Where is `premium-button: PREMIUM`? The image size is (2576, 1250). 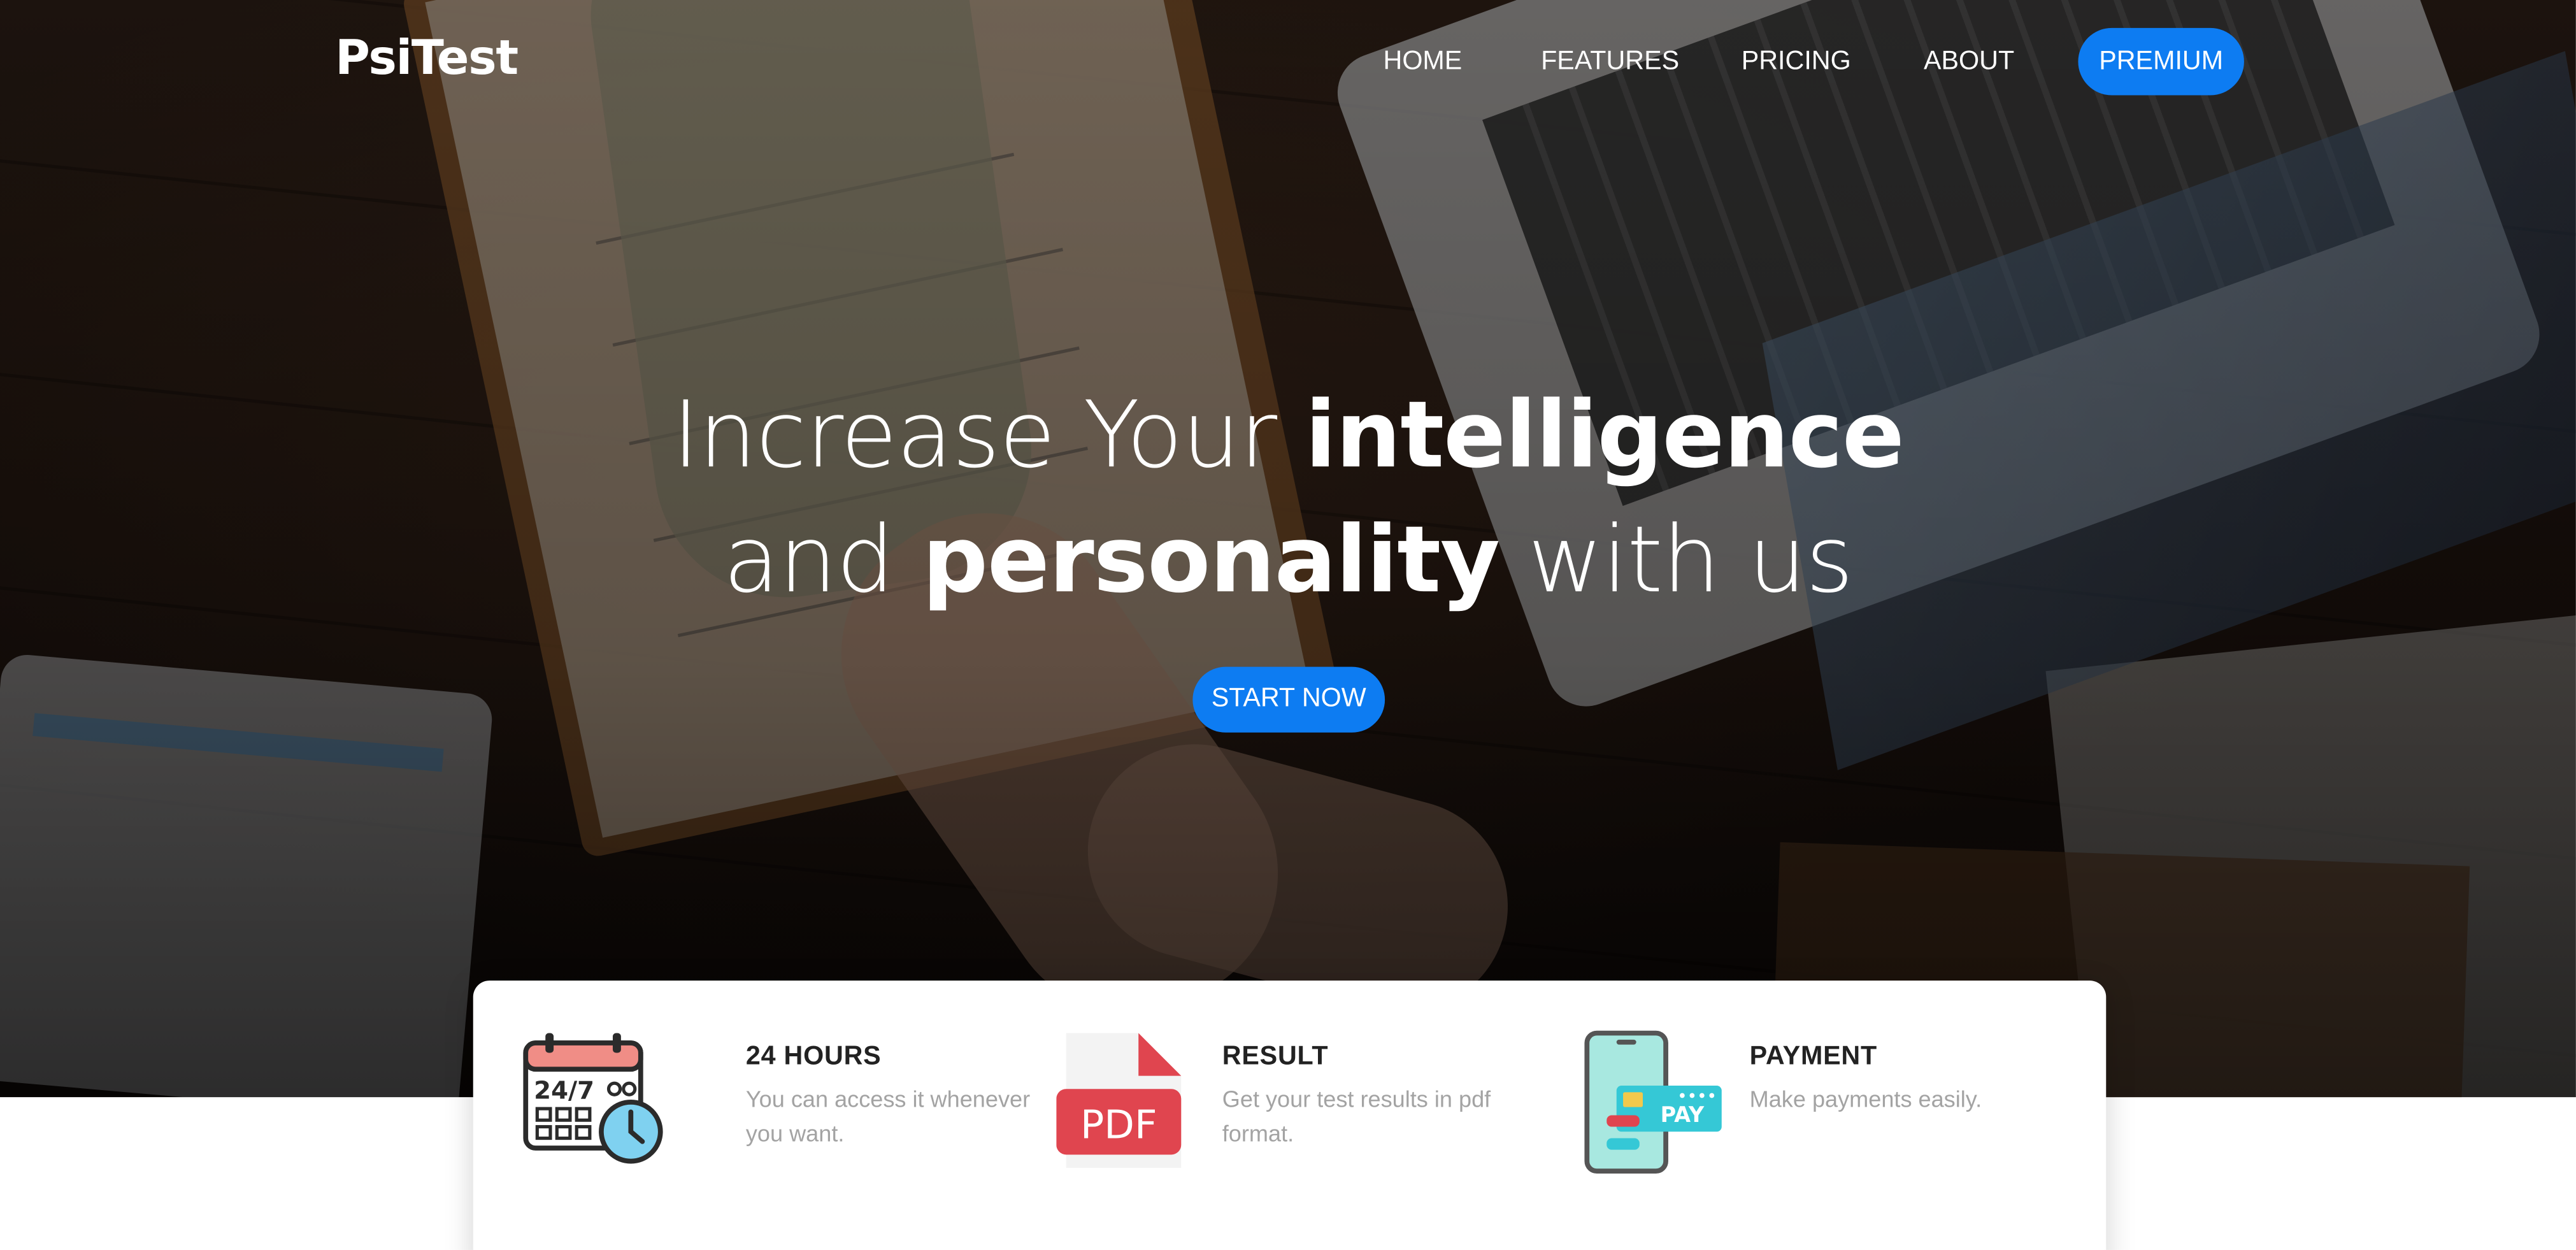
premium-button: PREMIUM is located at coordinates (2161, 62).